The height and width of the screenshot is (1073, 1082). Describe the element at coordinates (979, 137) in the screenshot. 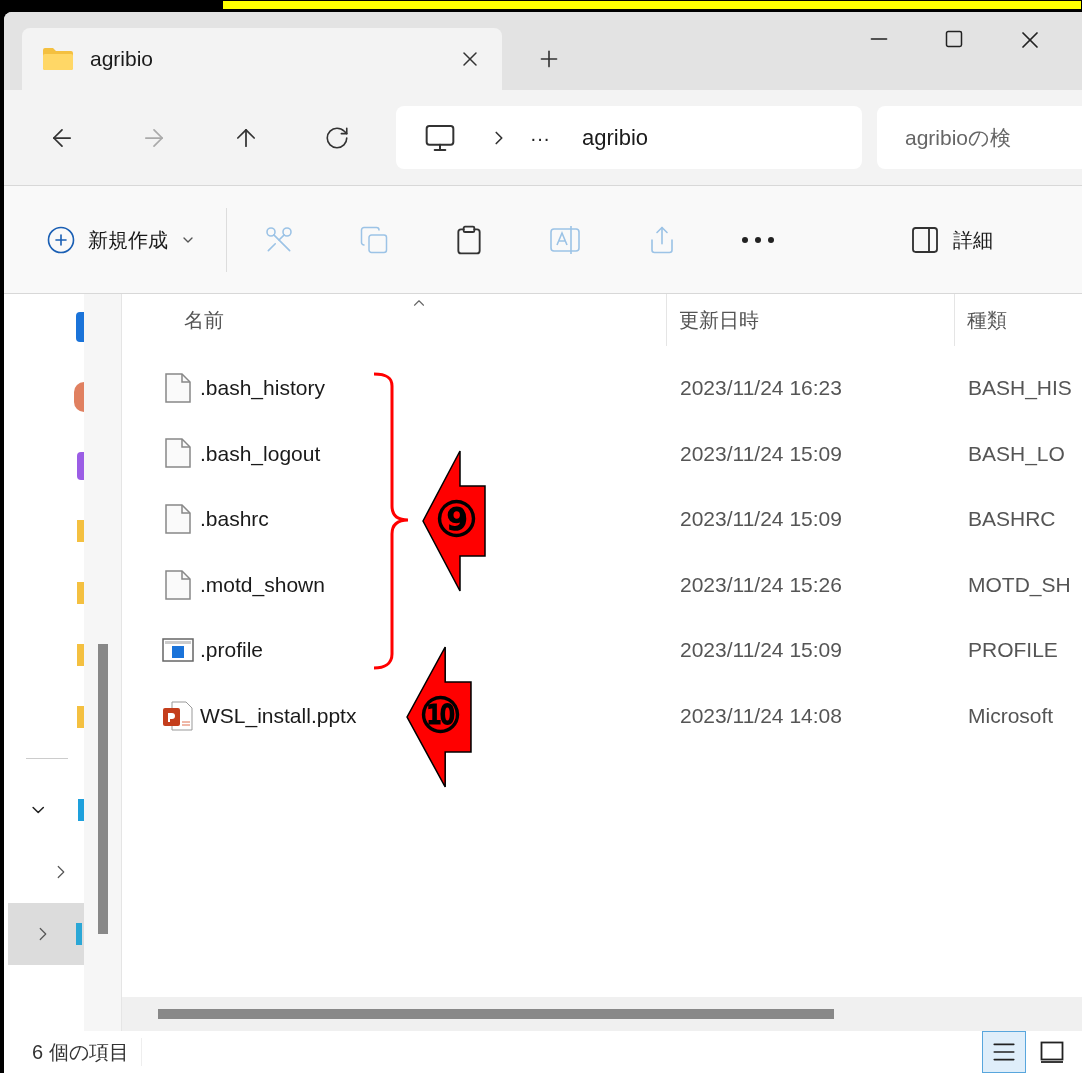

I see `search-field: agribioの検` at that location.